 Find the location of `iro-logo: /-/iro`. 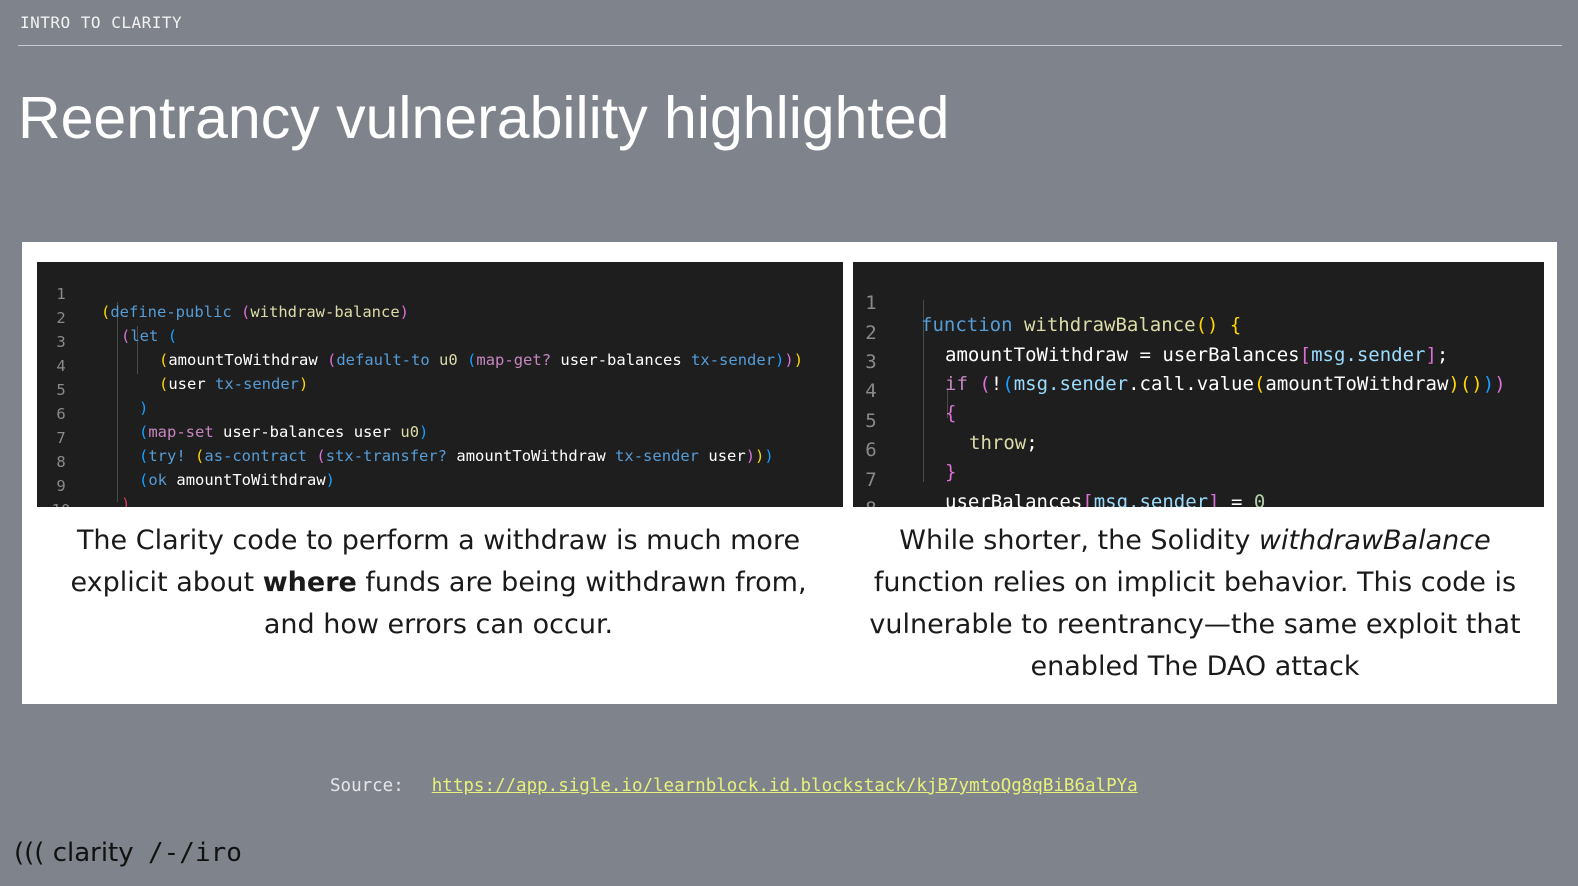

iro-logo: /-/iro is located at coordinates (195, 853).